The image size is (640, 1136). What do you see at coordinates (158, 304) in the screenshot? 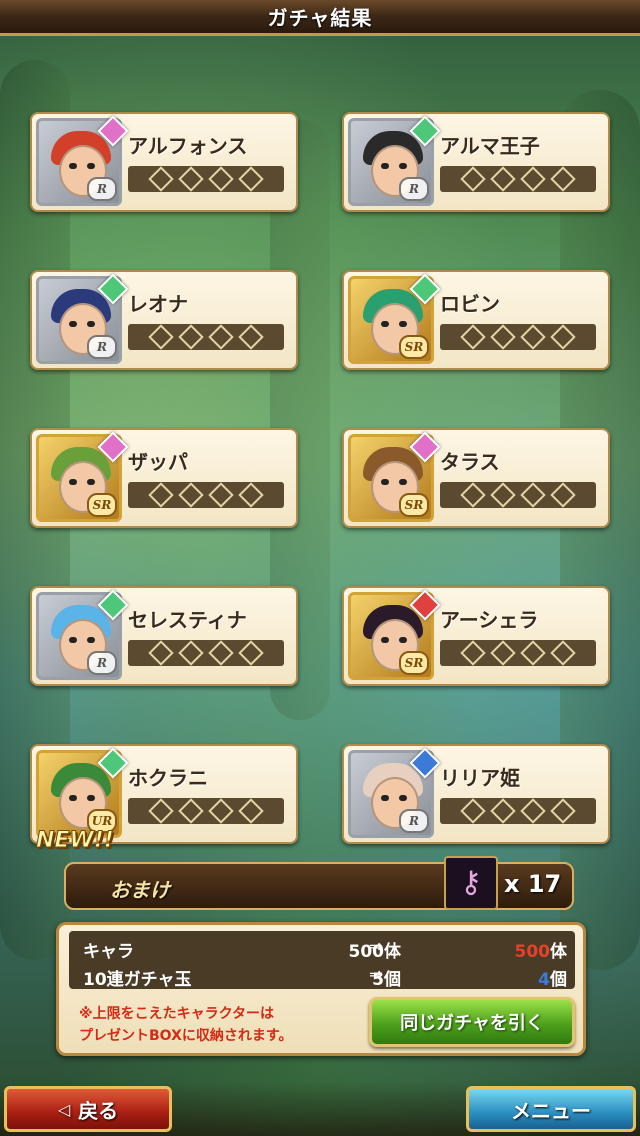
I see `character-name: レオナ` at bounding box center [158, 304].